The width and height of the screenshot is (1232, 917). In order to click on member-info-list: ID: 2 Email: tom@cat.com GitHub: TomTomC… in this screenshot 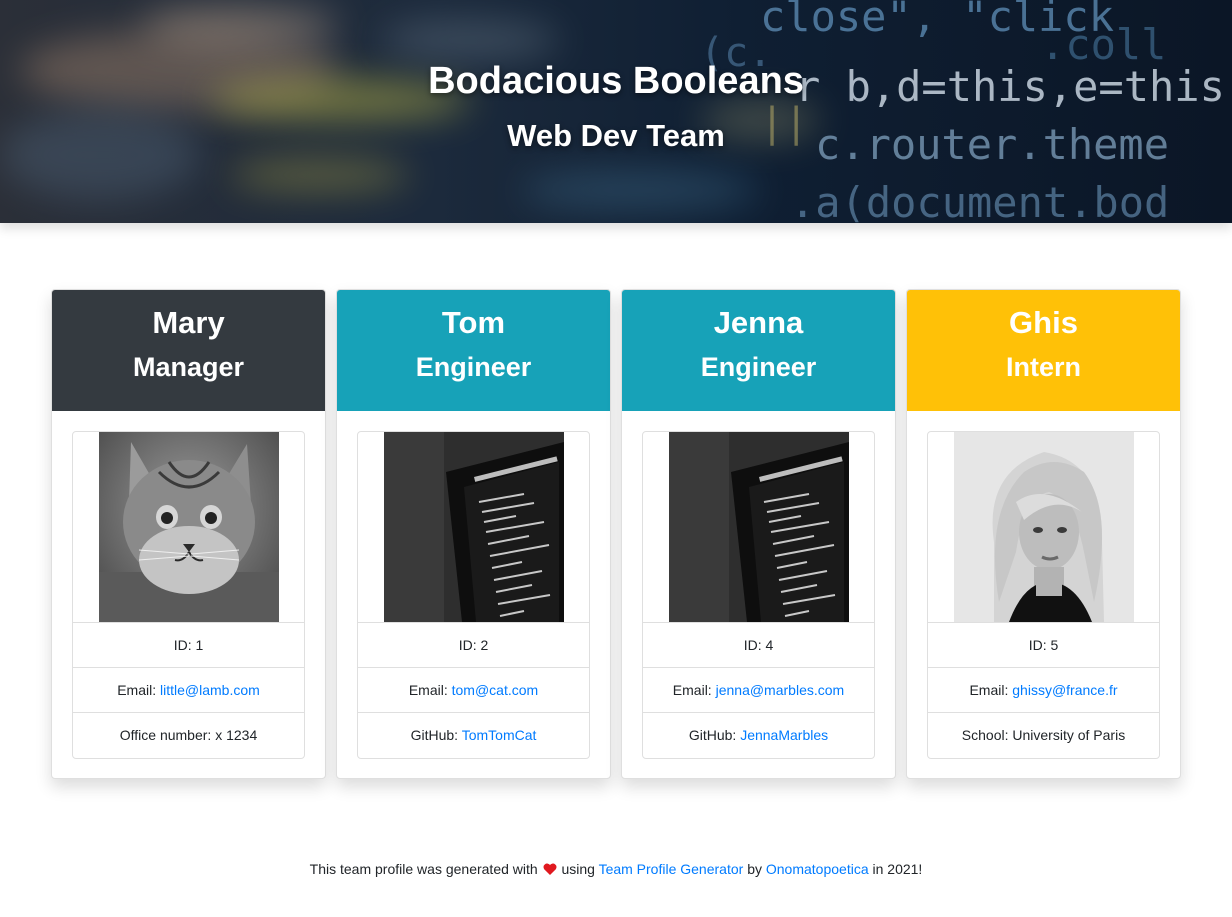, I will do `click(473, 595)`.